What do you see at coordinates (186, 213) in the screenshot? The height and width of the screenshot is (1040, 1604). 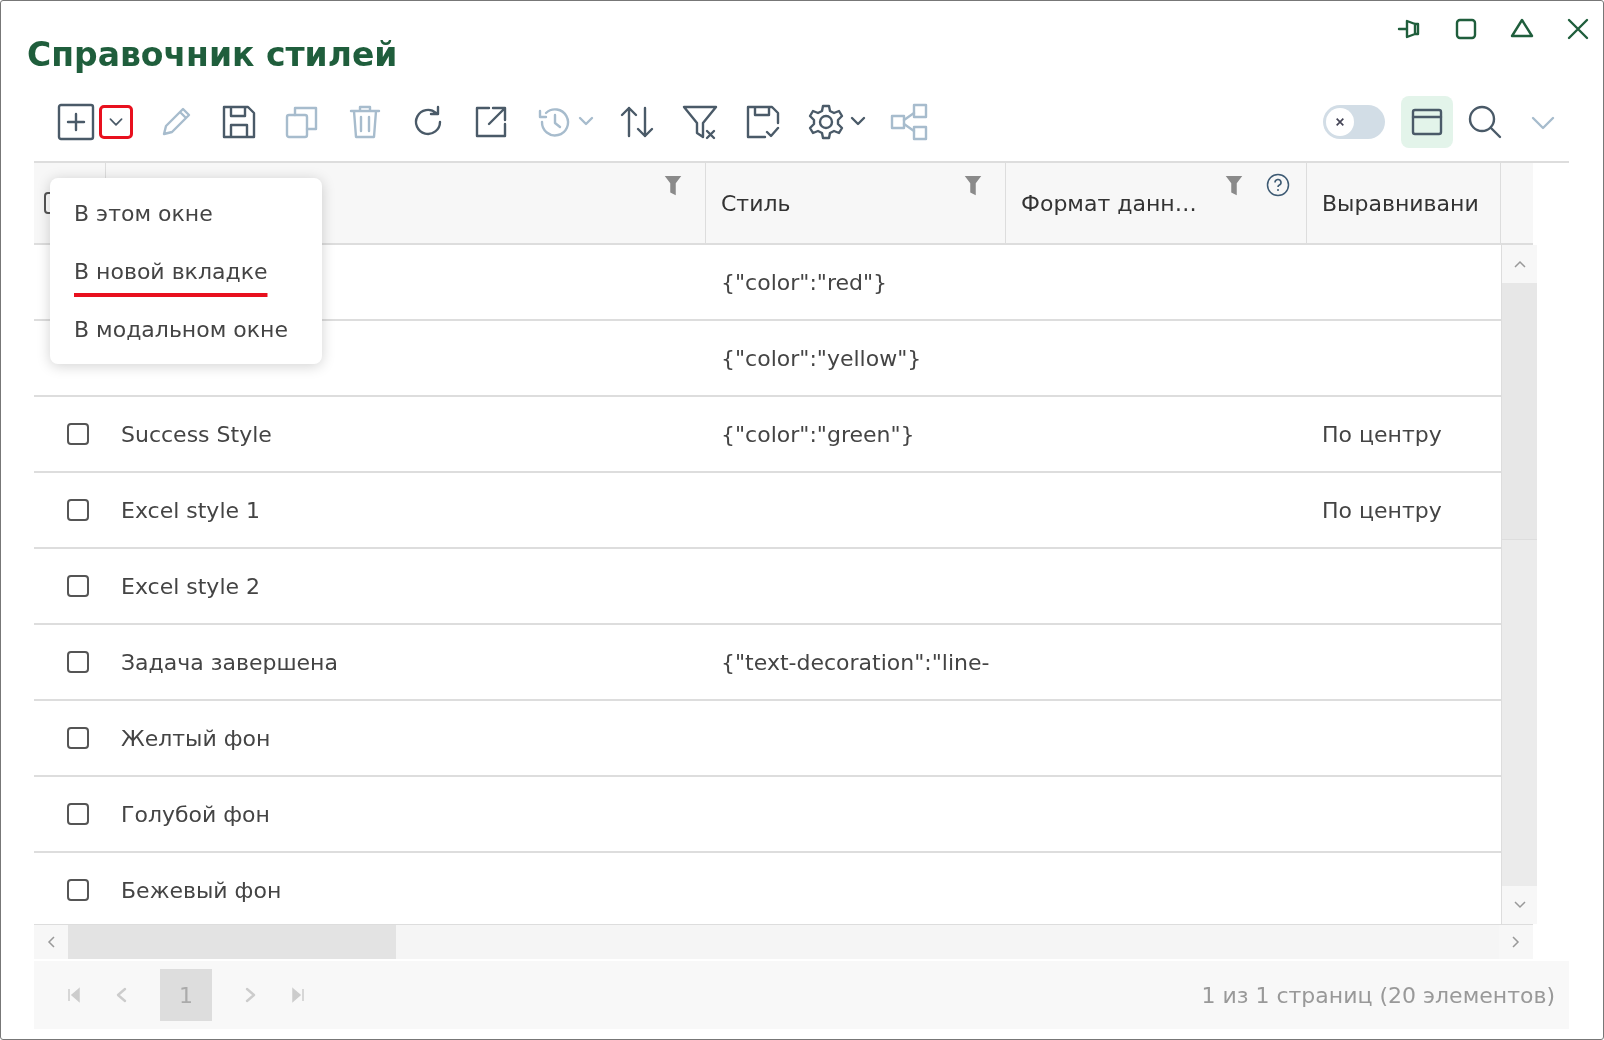 I see `menu-item: В этом окне` at bounding box center [186, 213].